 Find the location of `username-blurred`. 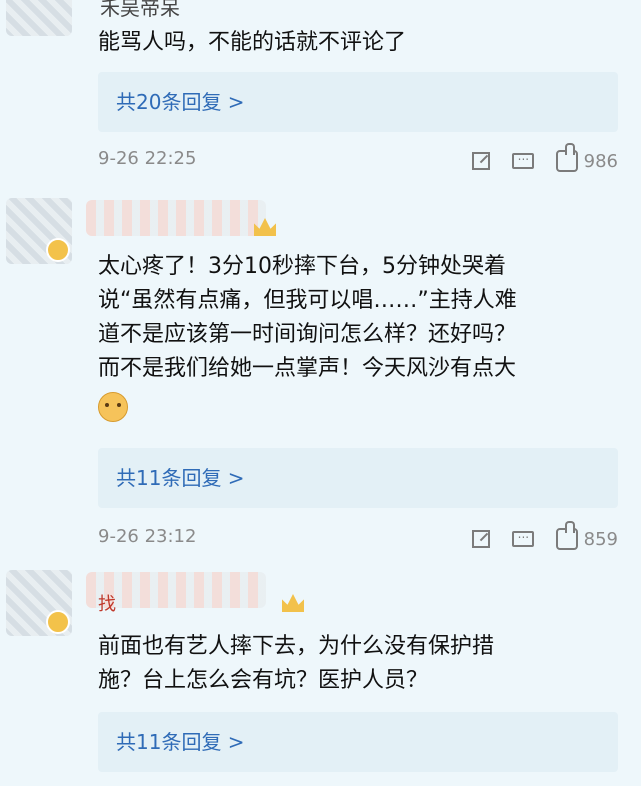

username-blurred is located at coordinates (176, 218).